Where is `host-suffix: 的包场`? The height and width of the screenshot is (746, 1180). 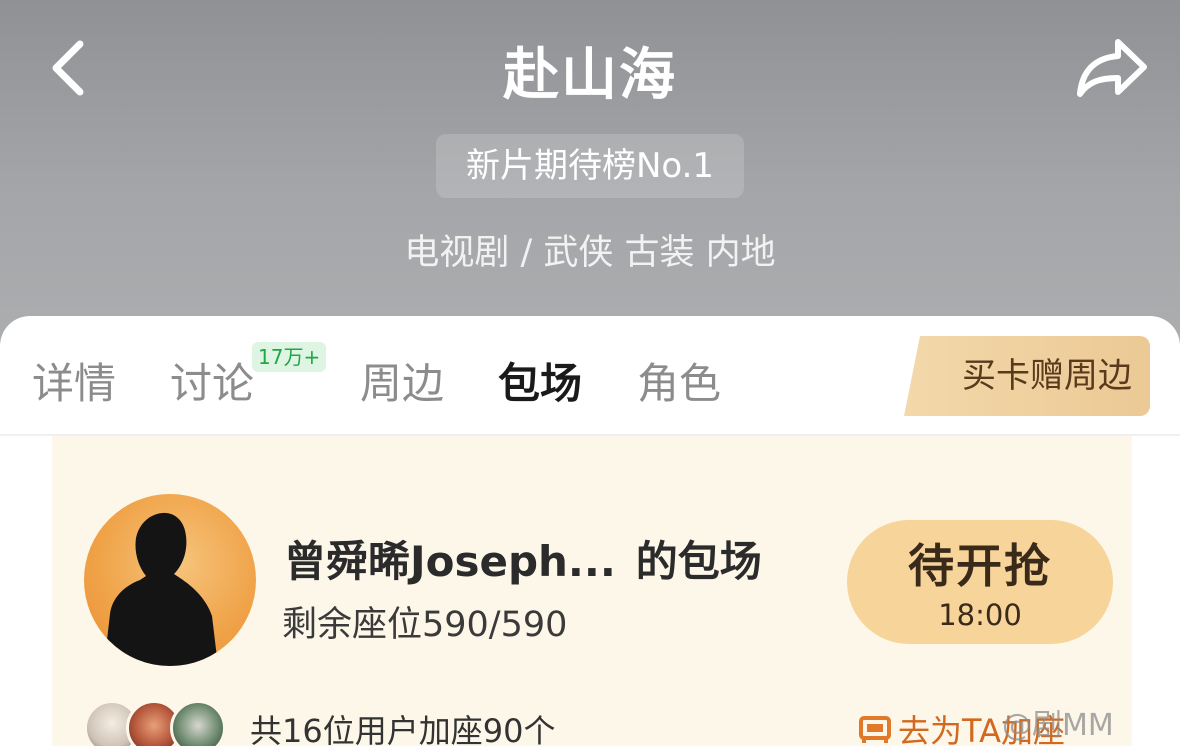 host-suffix: 的包场 is located at coordinates (698, 561).